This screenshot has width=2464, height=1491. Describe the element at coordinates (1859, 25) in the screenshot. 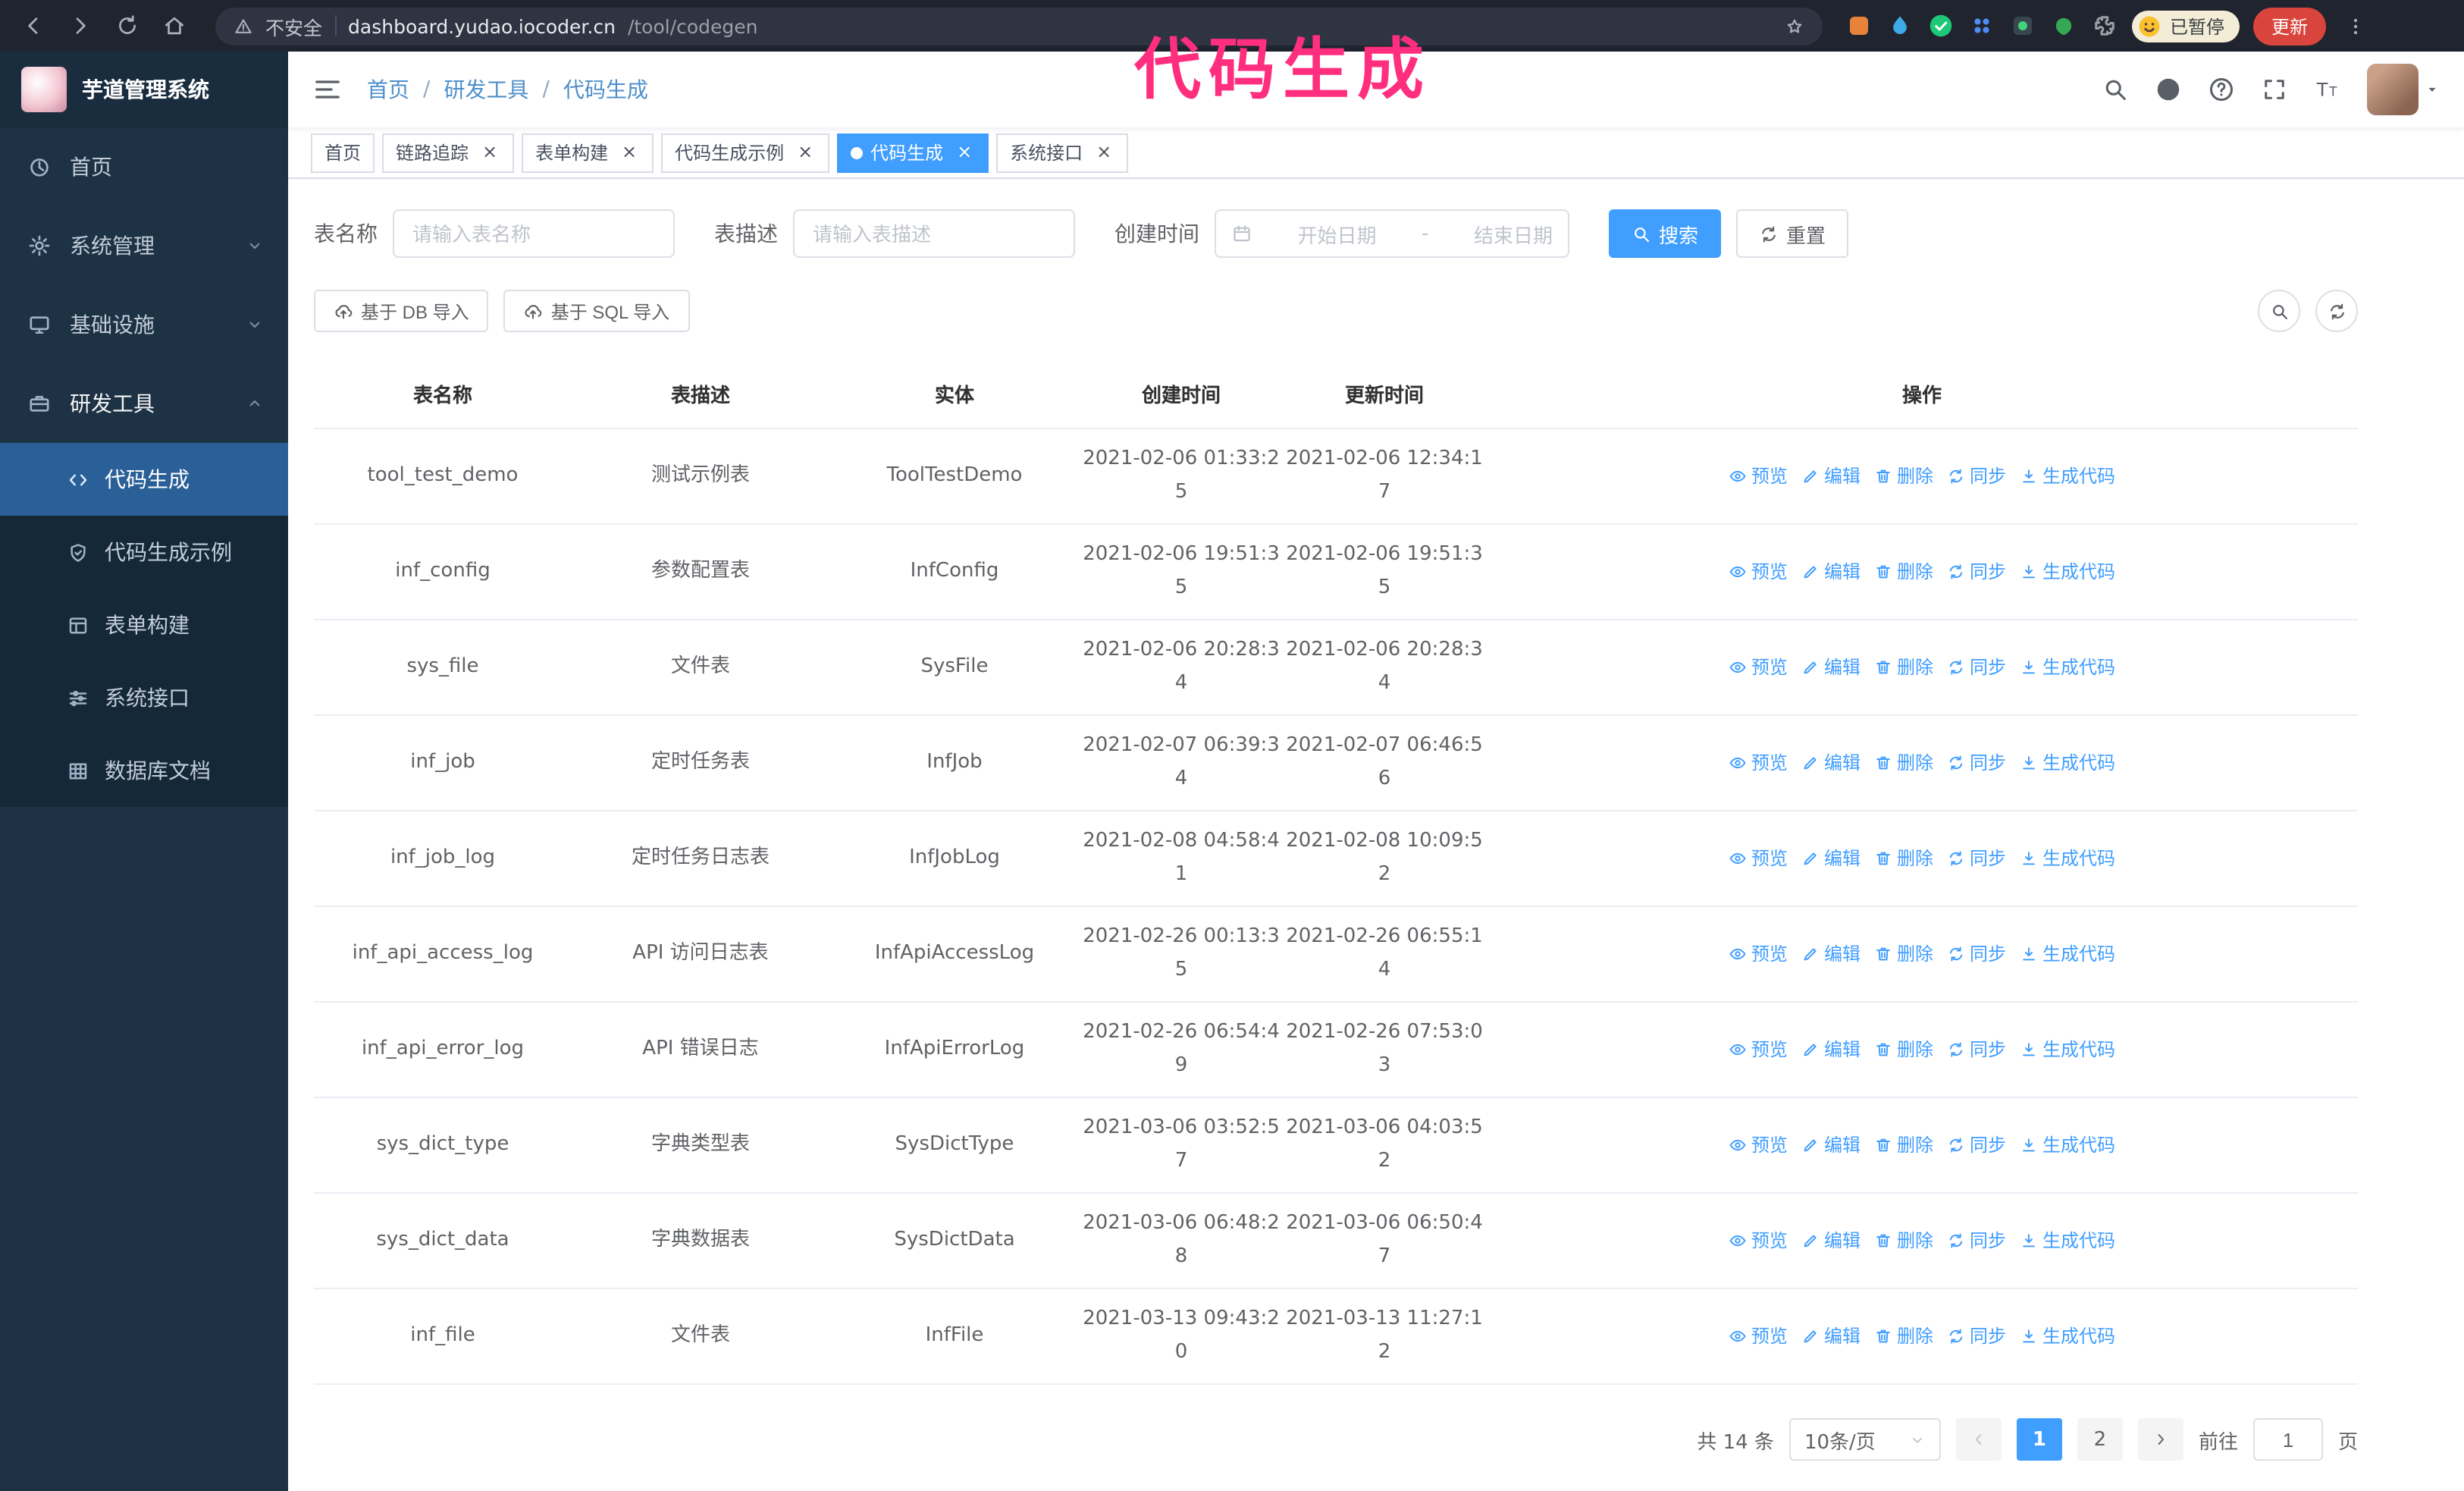

I see `extension-orange-icon` at that location.